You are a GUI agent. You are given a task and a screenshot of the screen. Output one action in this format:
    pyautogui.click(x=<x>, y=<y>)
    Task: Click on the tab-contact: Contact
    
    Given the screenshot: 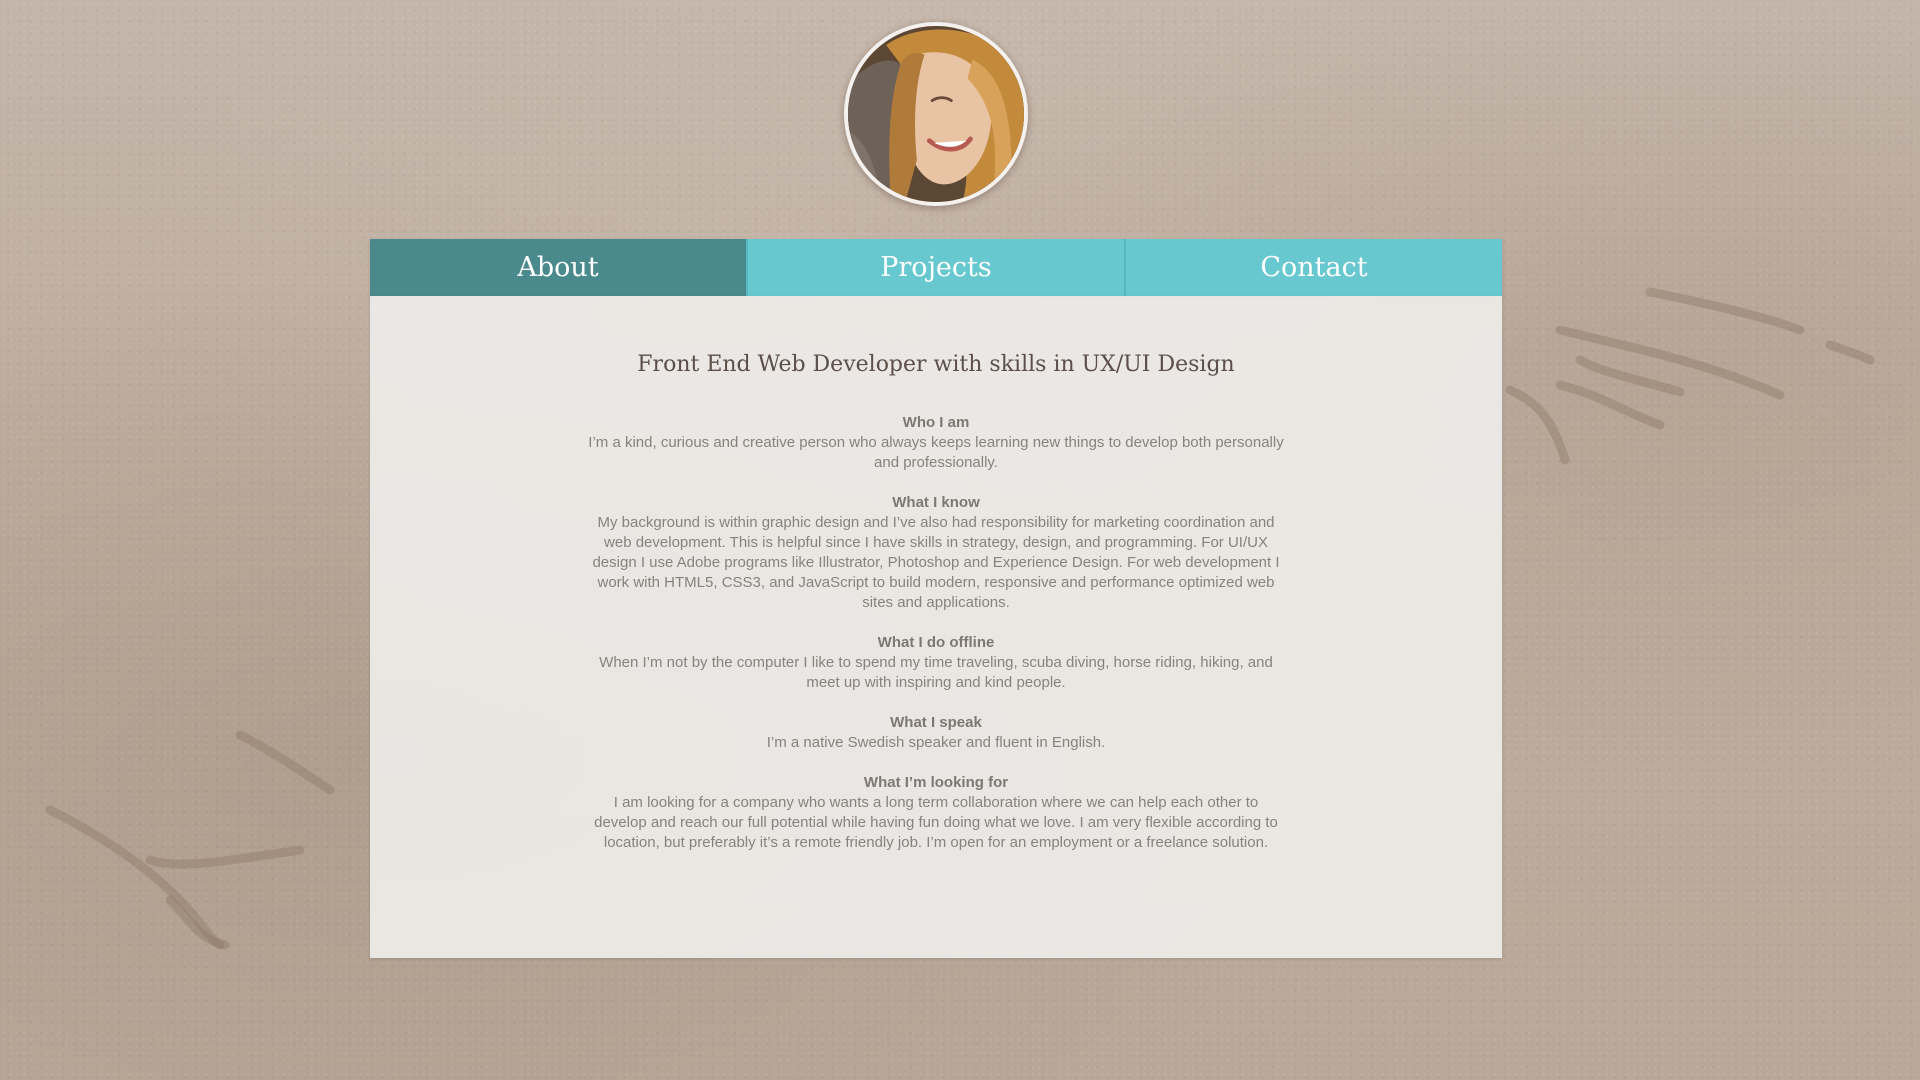 What is the action you would take?
    pyautogui.click(x=1313, y=267)
    